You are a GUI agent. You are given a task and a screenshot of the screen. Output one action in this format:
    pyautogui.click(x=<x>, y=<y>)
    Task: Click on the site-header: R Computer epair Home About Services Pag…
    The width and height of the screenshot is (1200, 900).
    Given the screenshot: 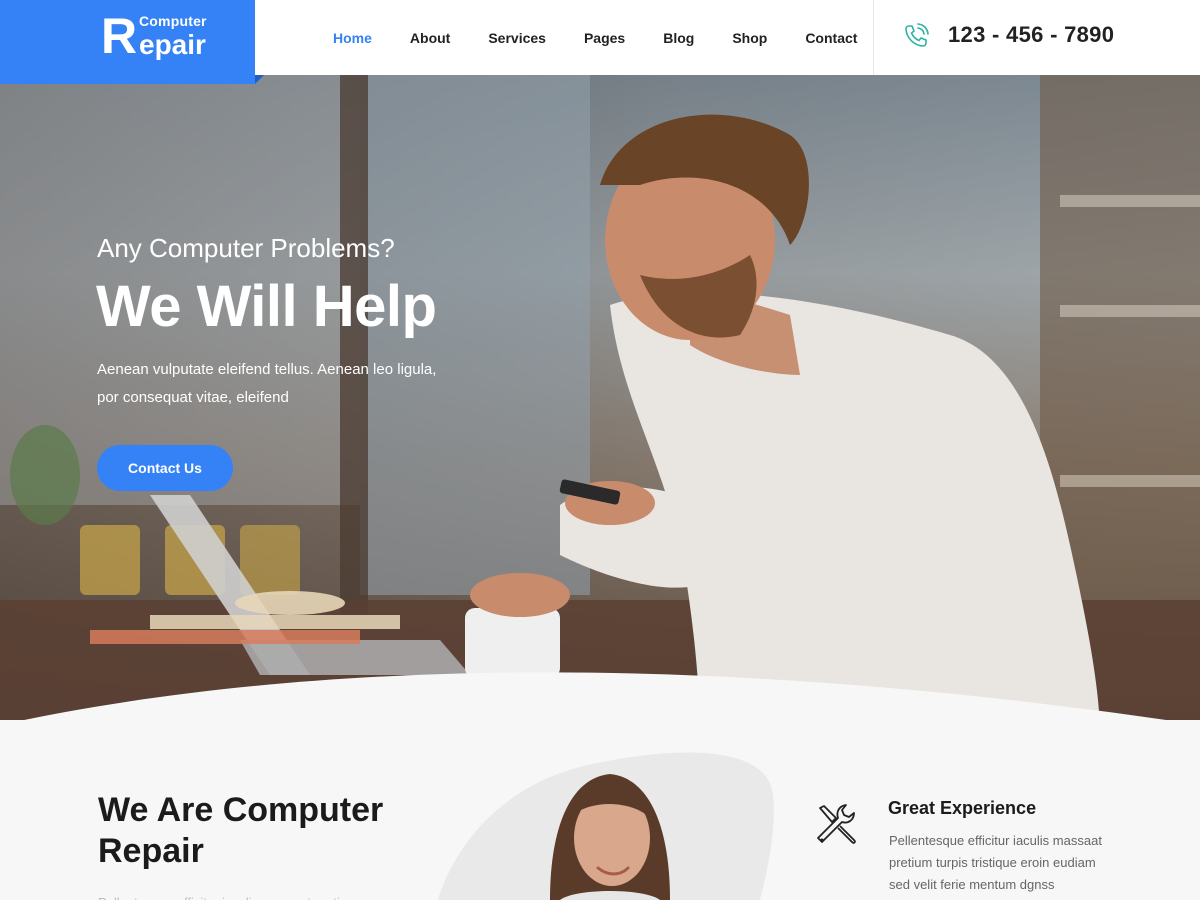 What is the action you would take?
    pyautogui.click(x=600, y=42)
    